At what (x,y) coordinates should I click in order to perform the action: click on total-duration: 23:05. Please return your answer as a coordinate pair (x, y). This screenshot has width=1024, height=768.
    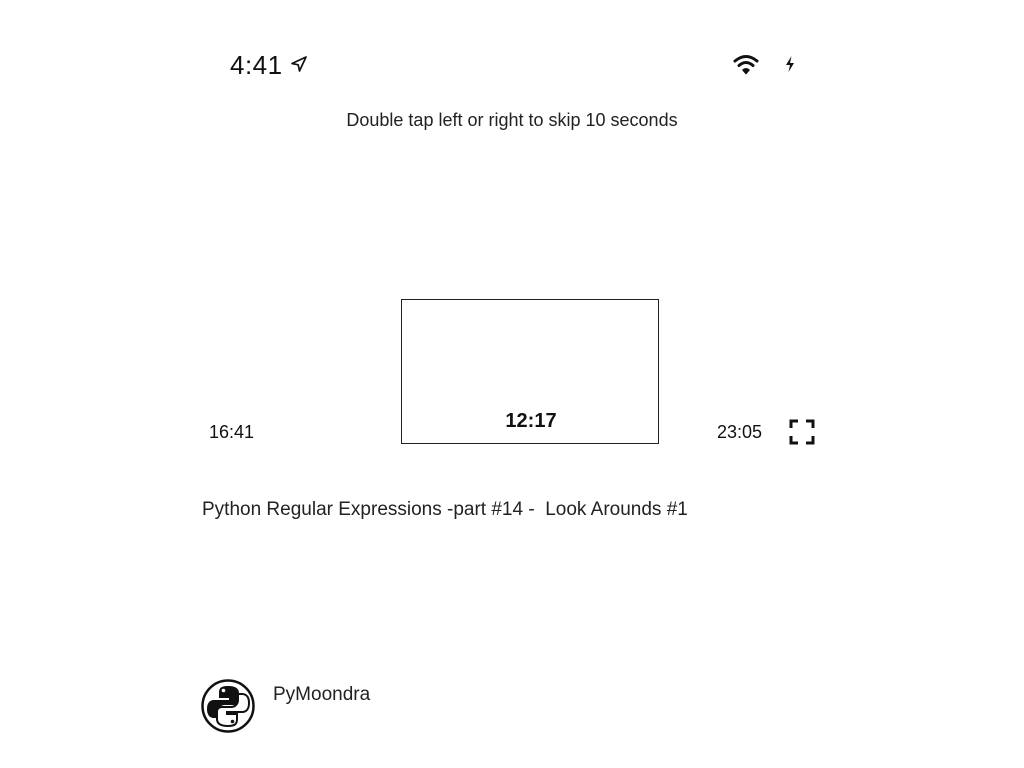
    Looking at the image, I should click on (740, 432).